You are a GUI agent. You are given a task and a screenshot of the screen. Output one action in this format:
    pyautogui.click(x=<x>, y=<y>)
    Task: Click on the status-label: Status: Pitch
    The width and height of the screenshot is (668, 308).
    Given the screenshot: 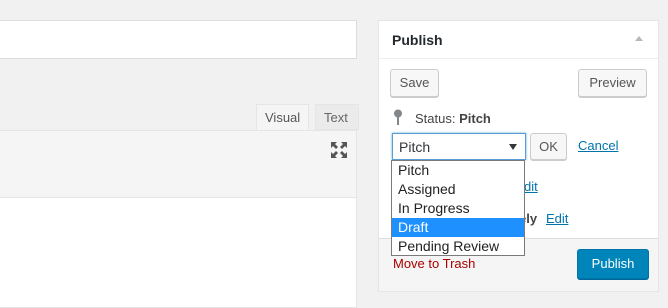 What is the action you would take?
    pyautogui.click(x=453, y=118)
    